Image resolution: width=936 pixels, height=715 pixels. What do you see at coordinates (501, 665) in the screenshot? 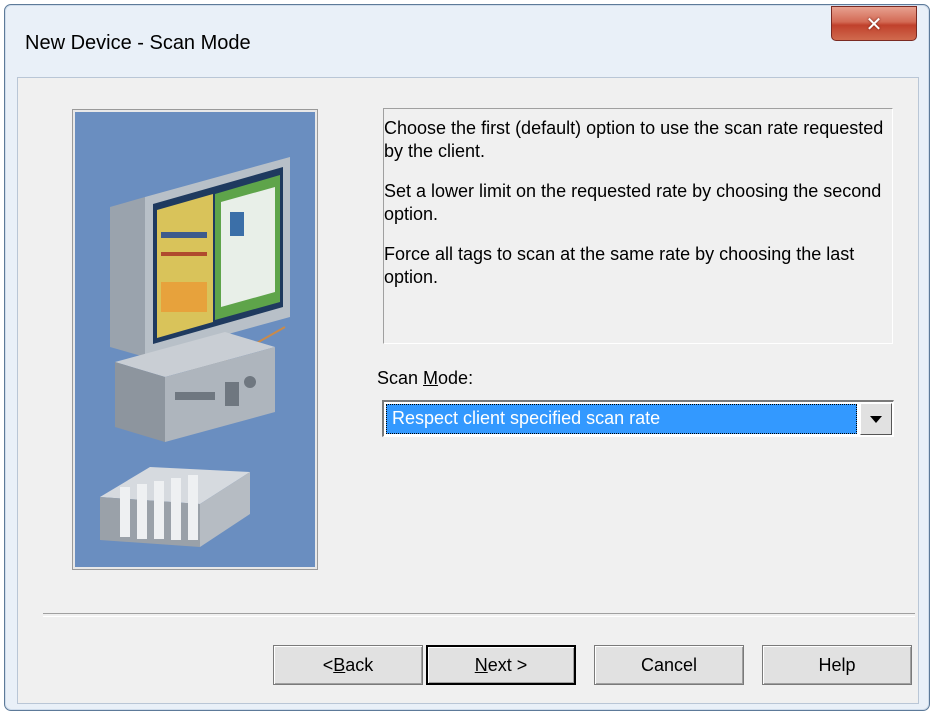
I see `next-button: Next >` at bounding box center [501, 665].